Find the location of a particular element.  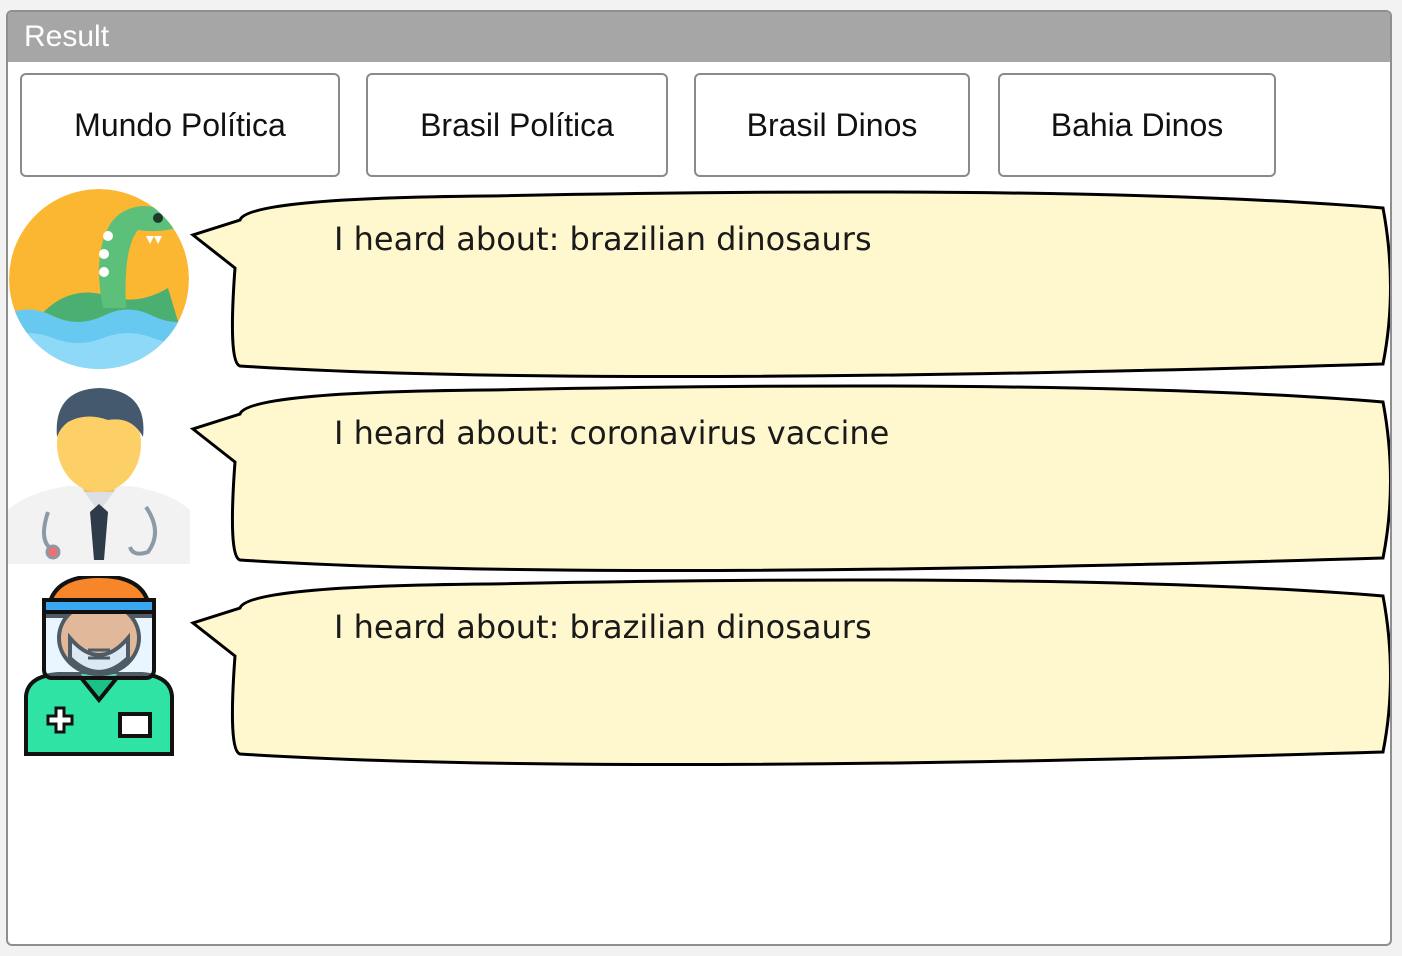

doctor-icon is located at coordinates (99, 476).